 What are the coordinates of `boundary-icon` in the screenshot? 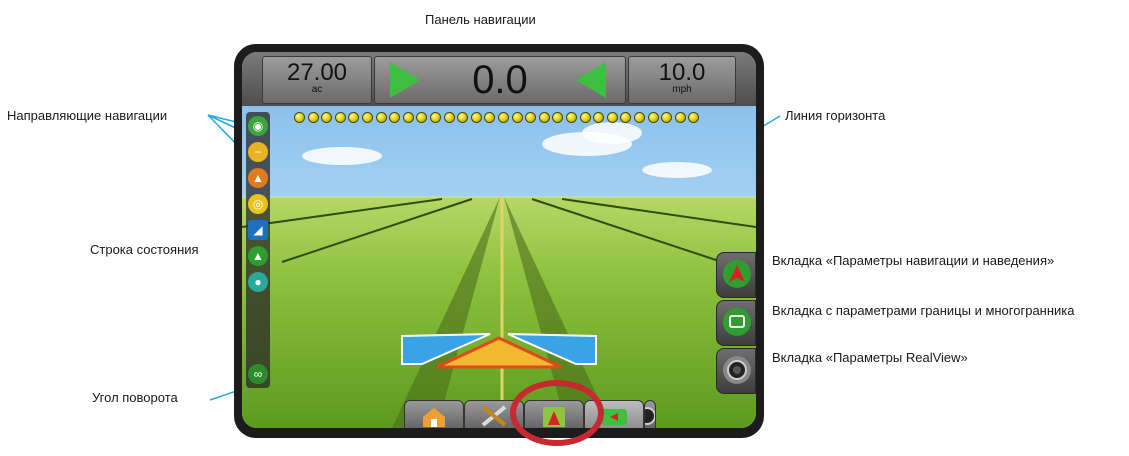 It's located at (737, 322).